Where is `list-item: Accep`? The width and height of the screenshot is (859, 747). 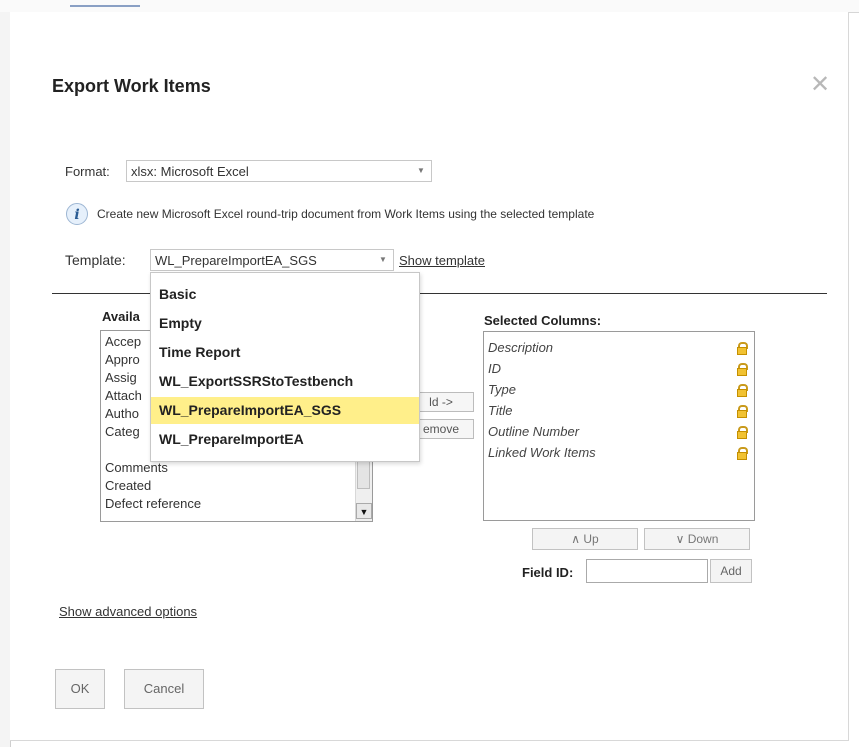
list-item: Accep is located at coordinates (123, 341).